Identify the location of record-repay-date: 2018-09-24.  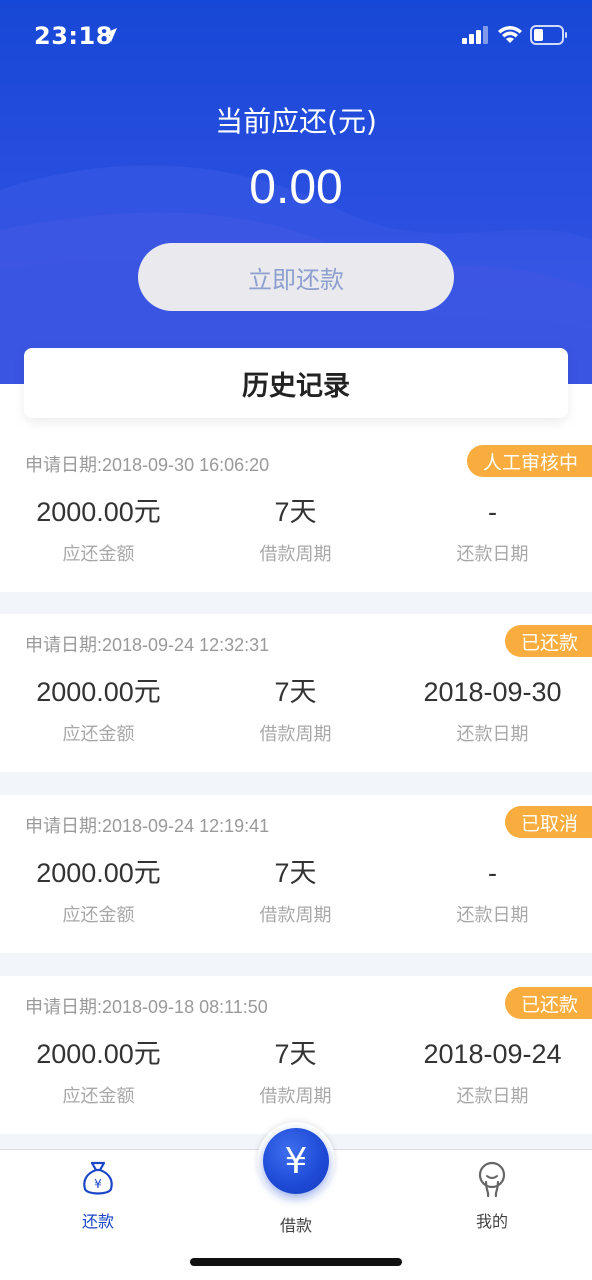
(492, 1054).